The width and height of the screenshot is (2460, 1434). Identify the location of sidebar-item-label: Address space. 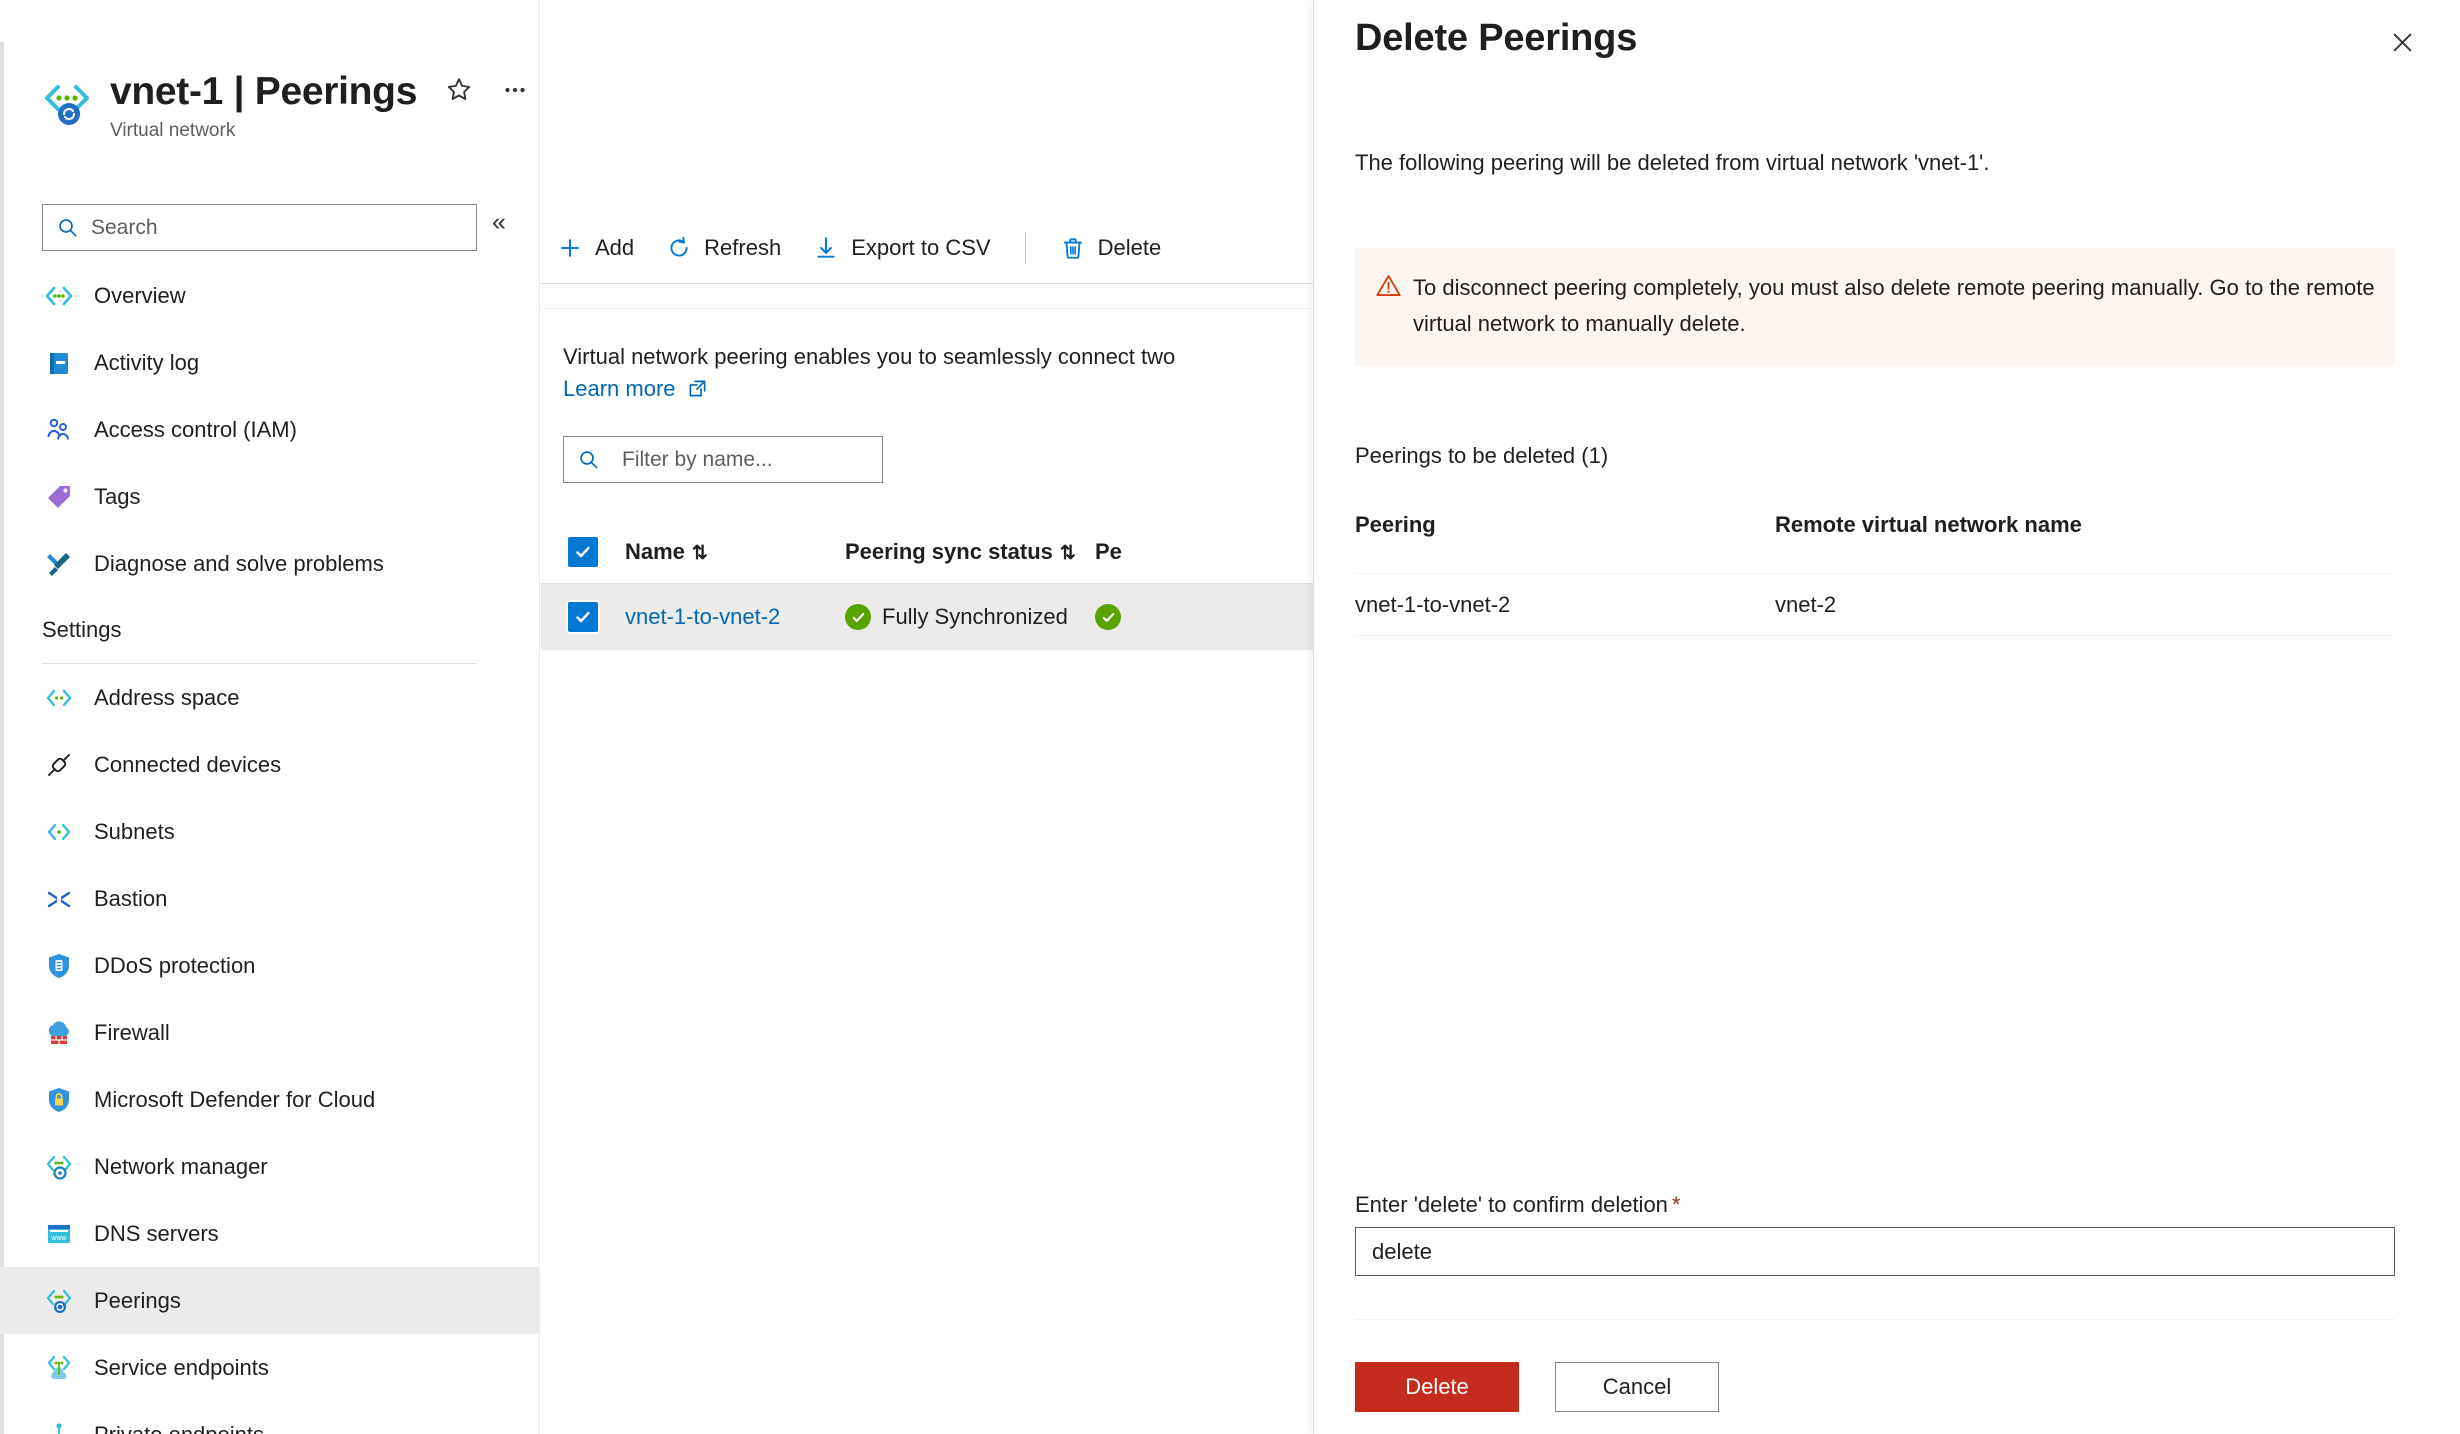
(167, 697).